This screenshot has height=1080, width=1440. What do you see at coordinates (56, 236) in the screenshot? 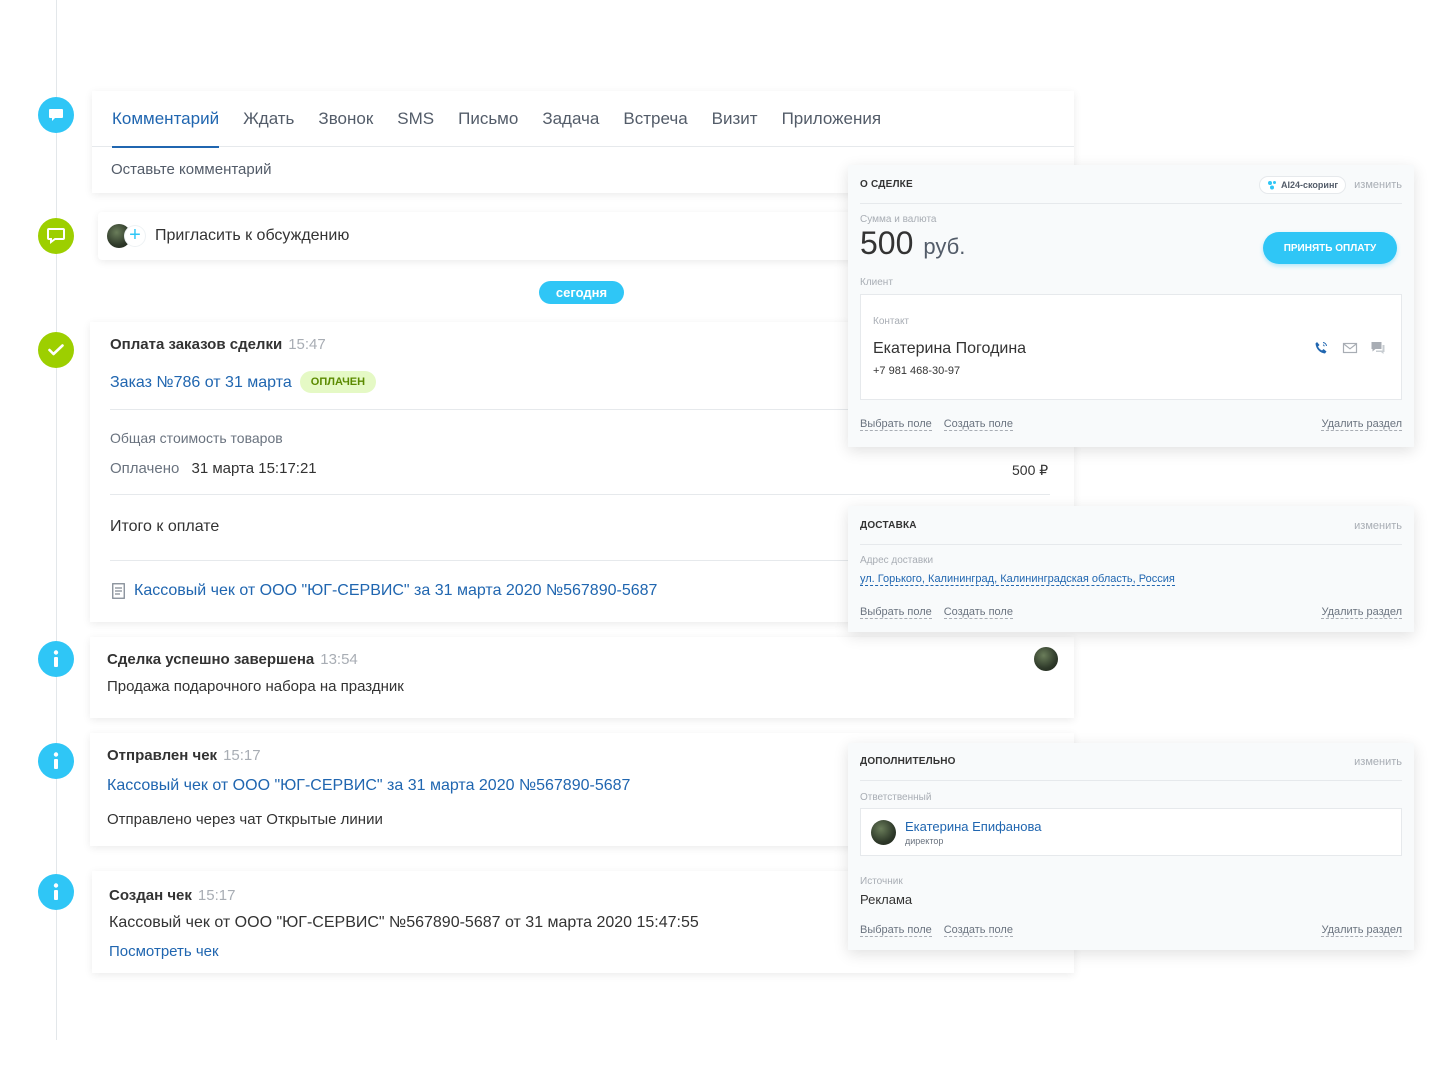
I see `discussion-icon` at bounding box center [56, 236].